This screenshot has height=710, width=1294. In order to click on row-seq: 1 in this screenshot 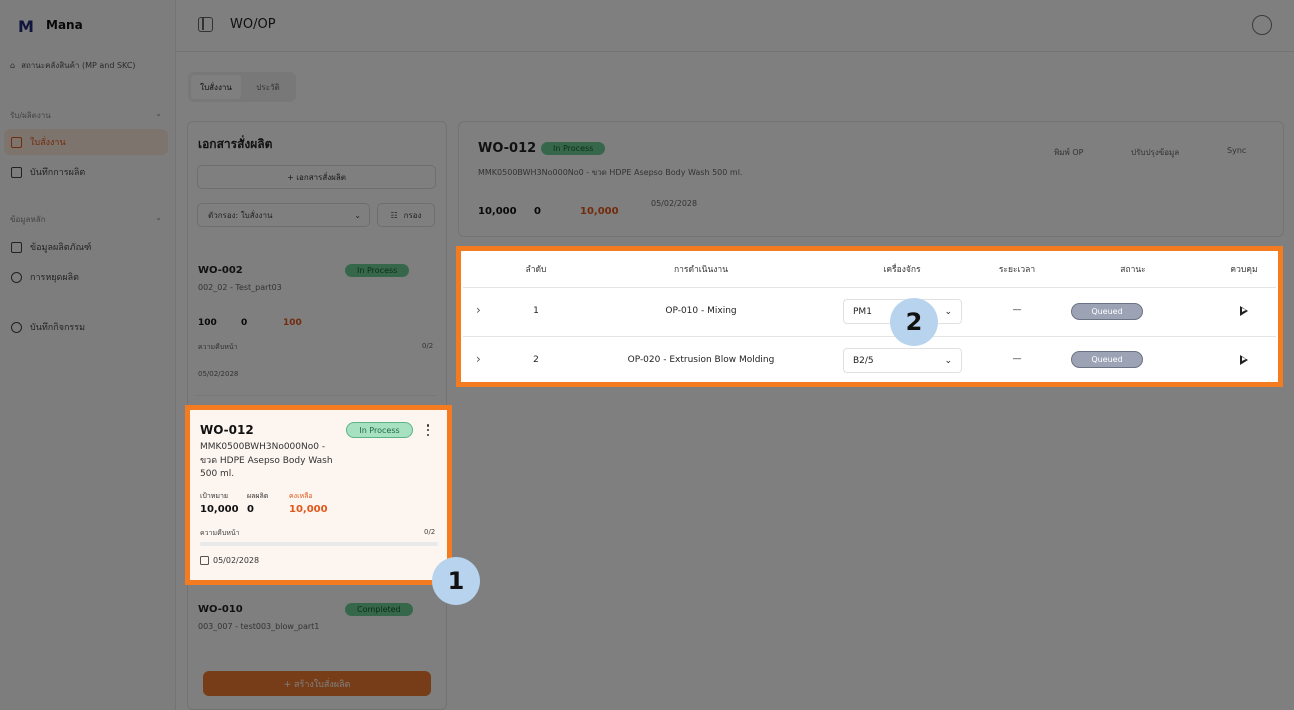, I will do `click(536, 311)`.